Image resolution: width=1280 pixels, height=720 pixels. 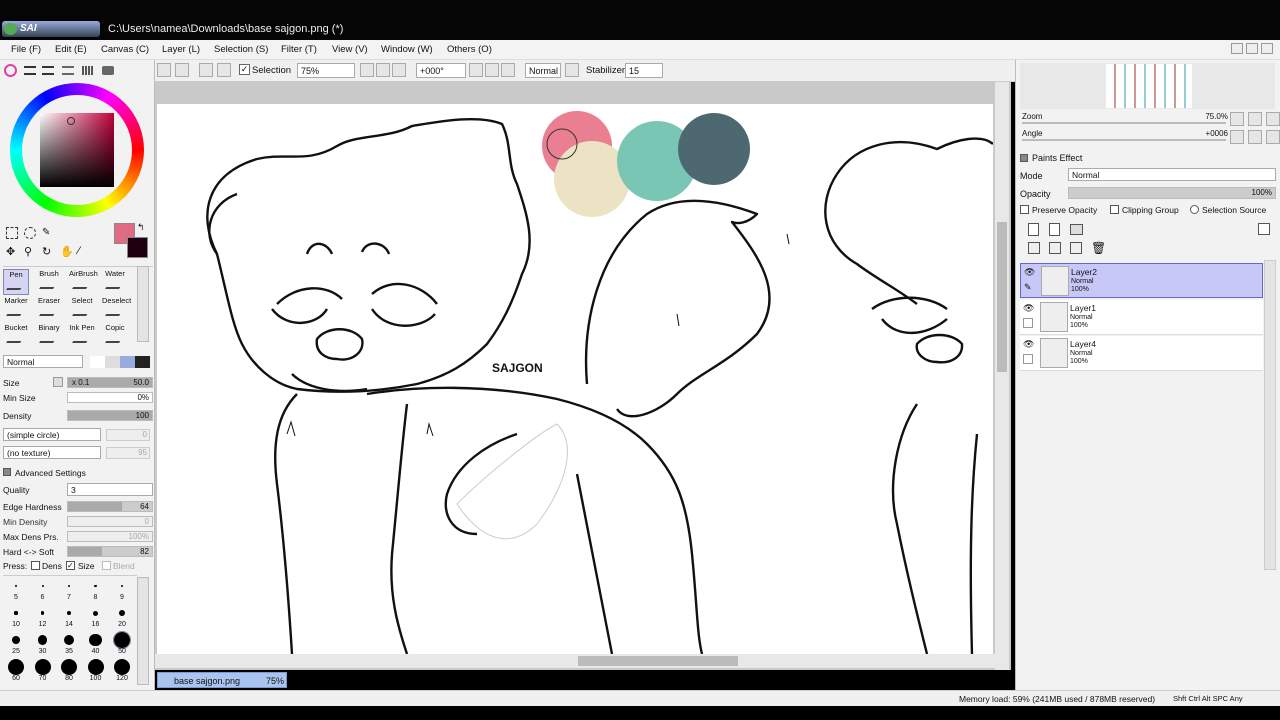 I want to click on blend-mode-field: Normal, so click(x=543, y=70).